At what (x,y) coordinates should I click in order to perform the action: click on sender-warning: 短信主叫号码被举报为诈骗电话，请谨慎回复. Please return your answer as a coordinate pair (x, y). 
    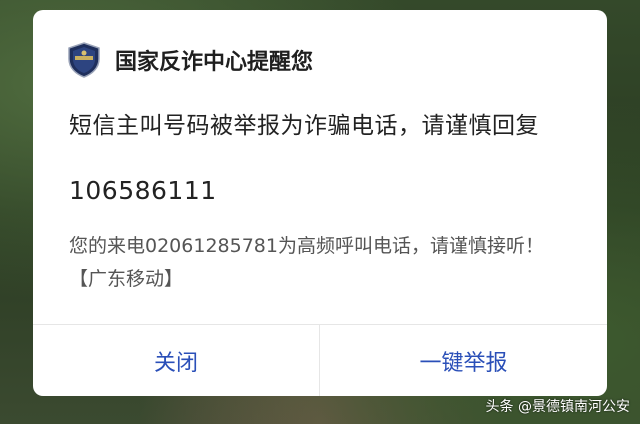
    Looking at the image, I should click on (304, 126).